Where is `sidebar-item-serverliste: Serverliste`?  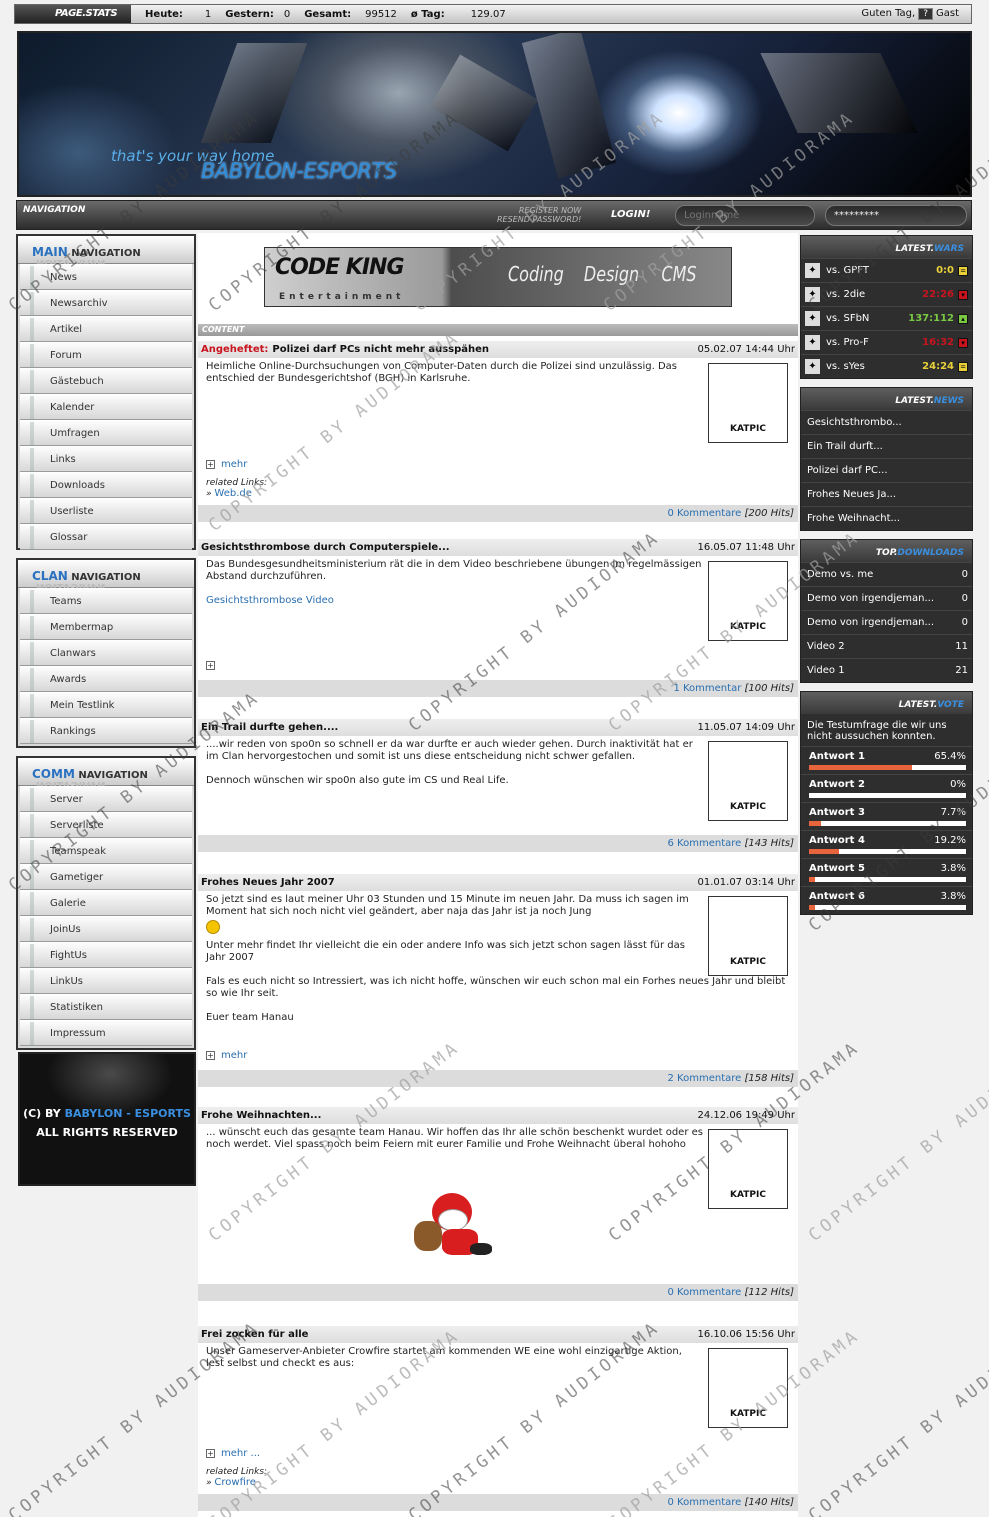 sidebar-item-serverliste: Serverliste is located at coordinates (106, 825).